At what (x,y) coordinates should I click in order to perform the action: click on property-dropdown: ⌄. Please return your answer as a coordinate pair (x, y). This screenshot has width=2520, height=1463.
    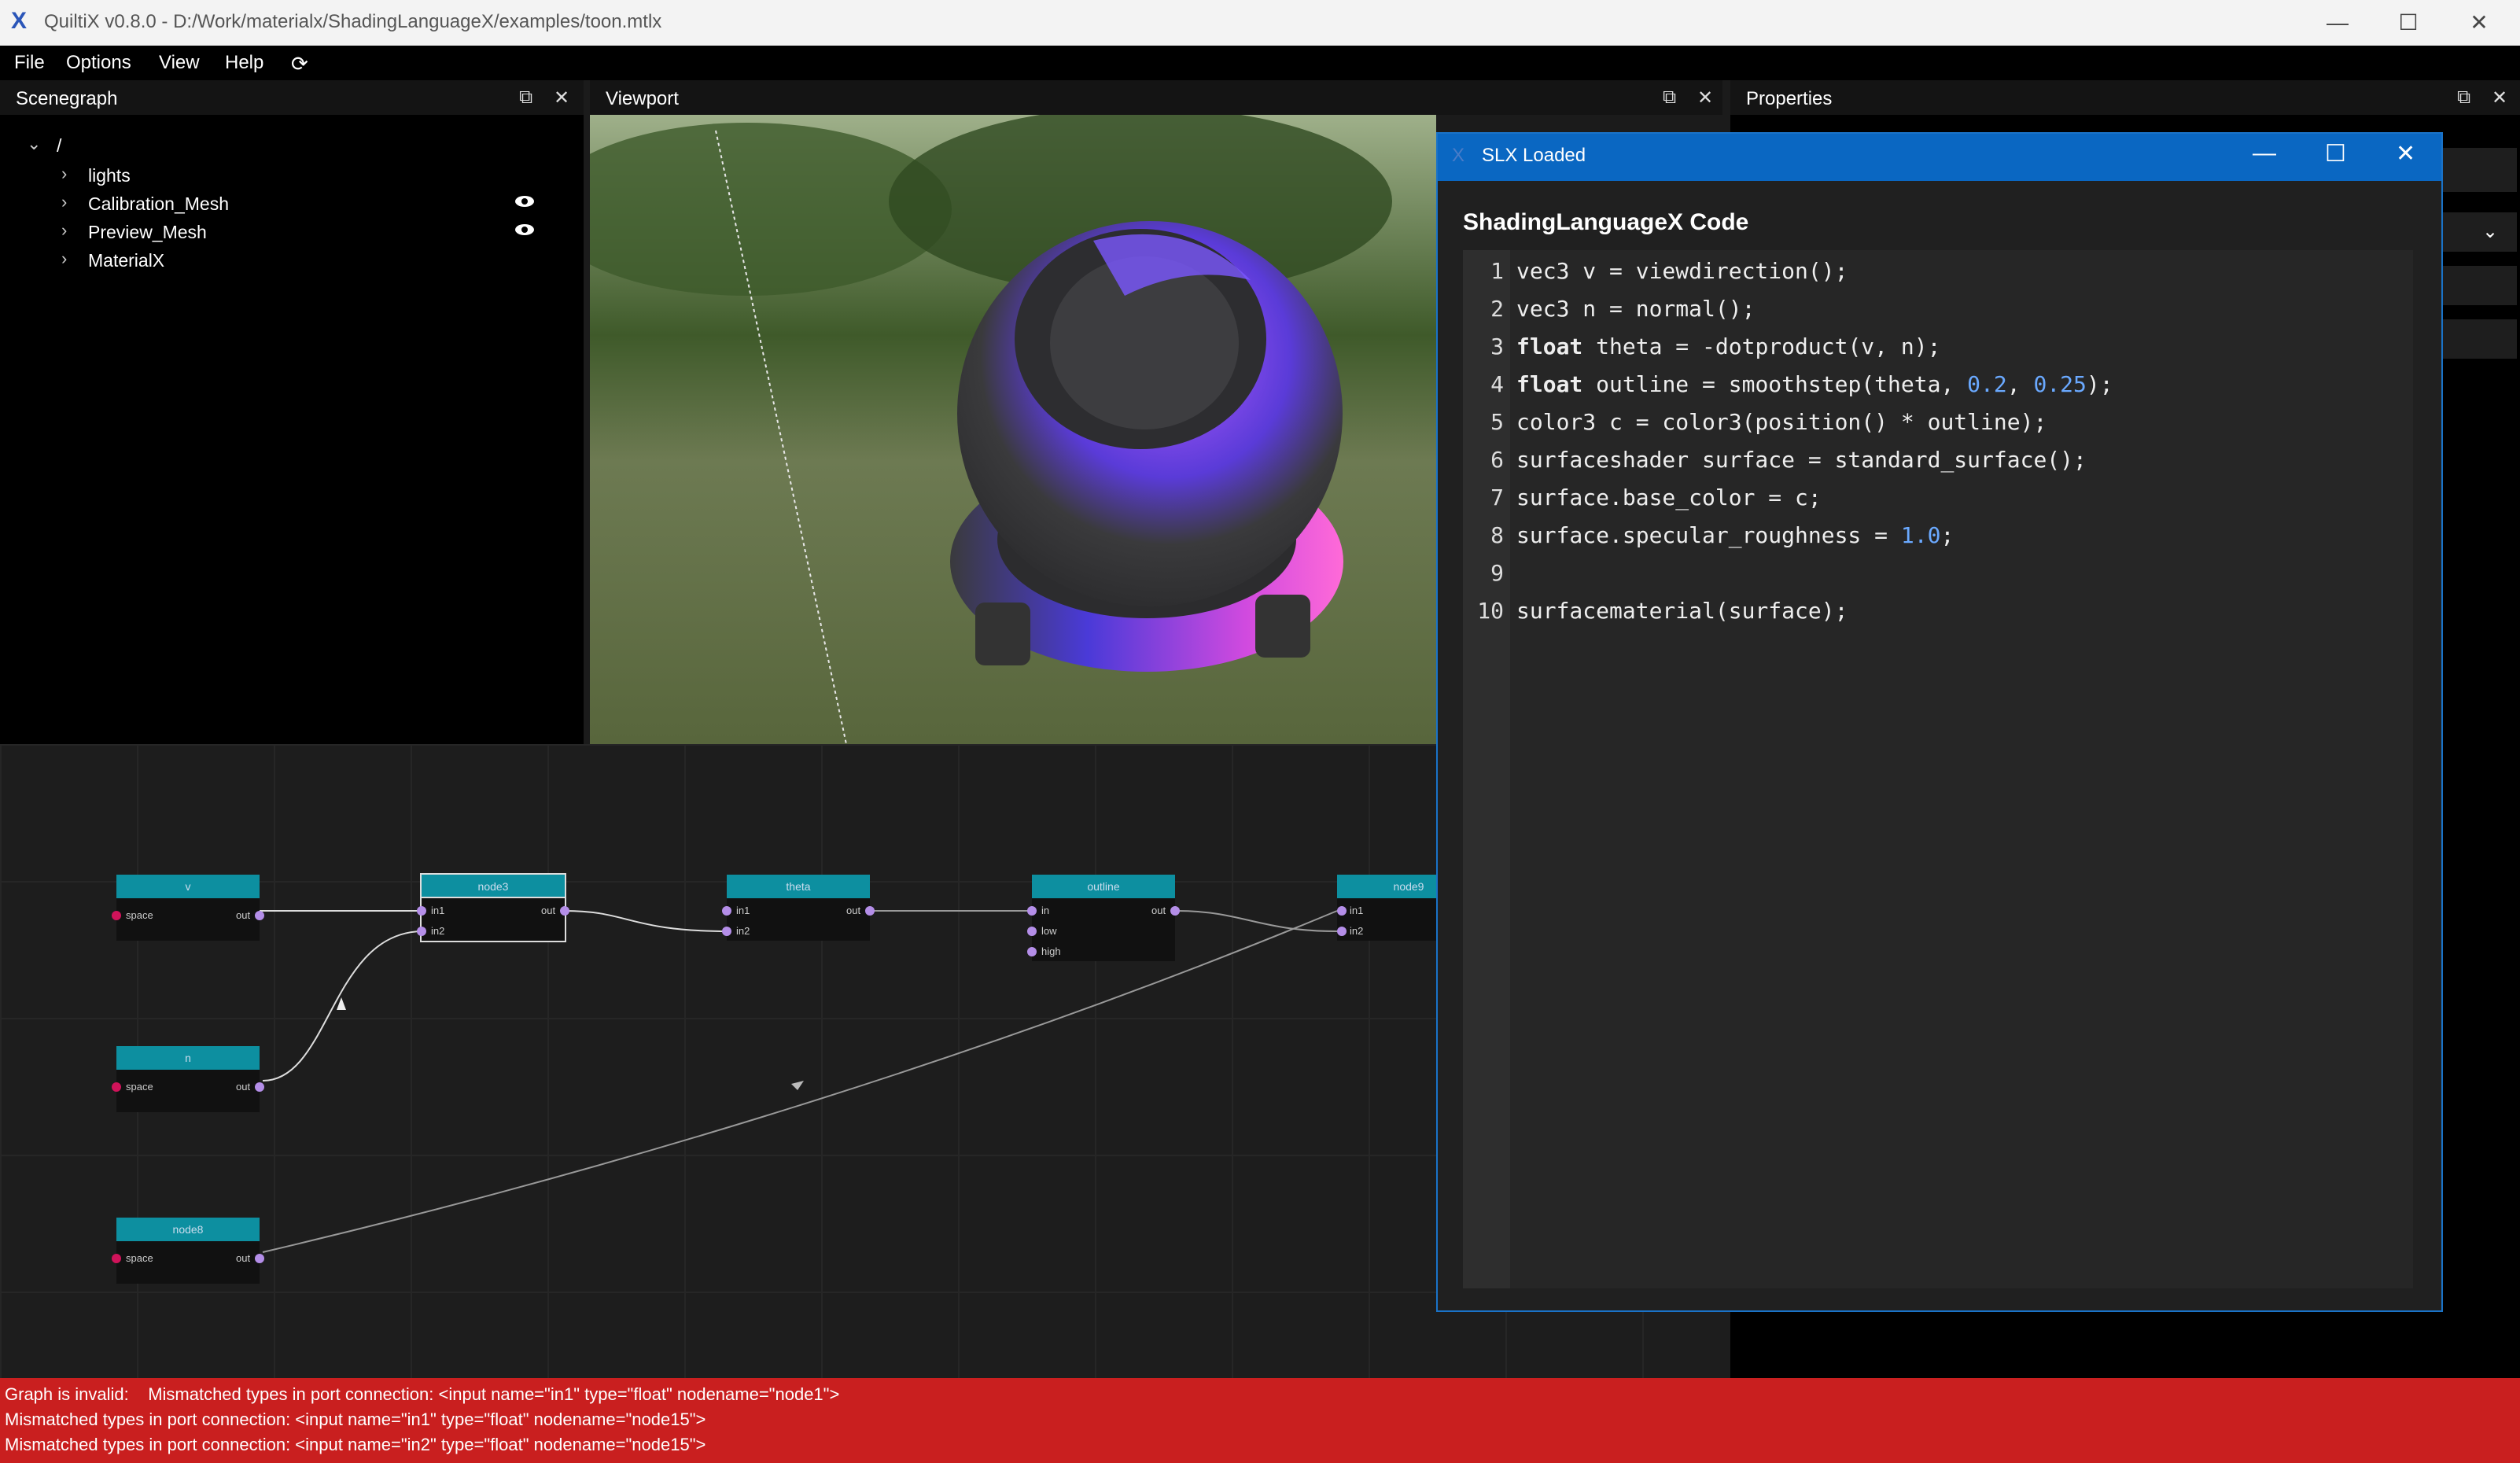
    Looking at the image, I should click on (2477, 232).